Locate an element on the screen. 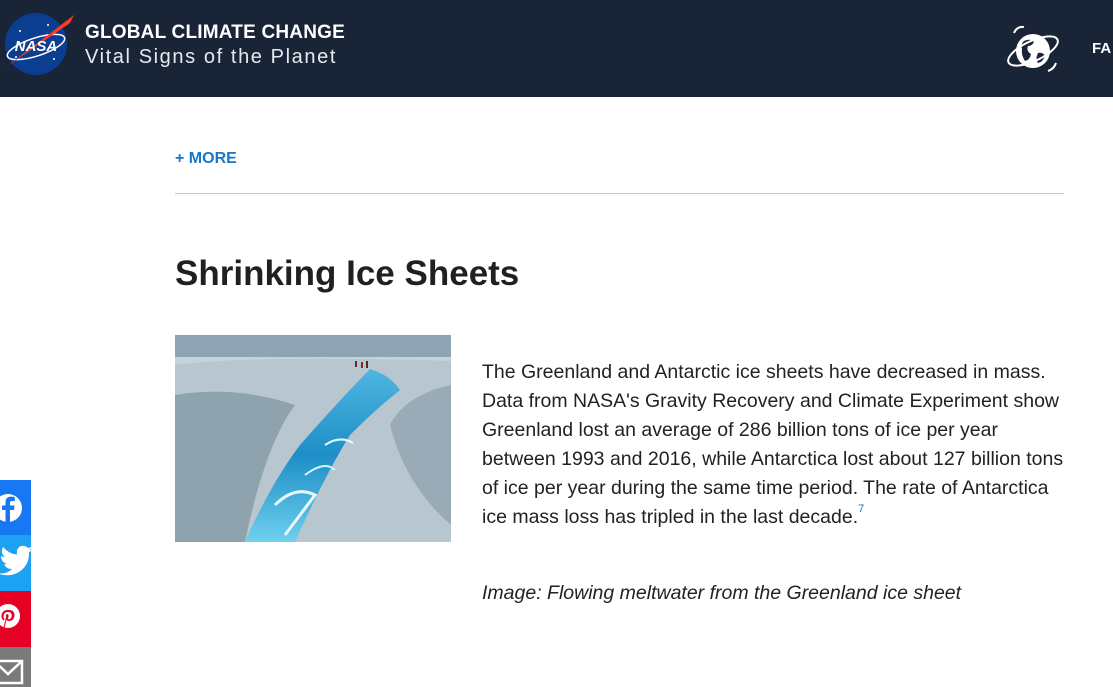 The width and height of the screenshot is (1113, 687). twitter-icon is located at coordinates (15, 560).